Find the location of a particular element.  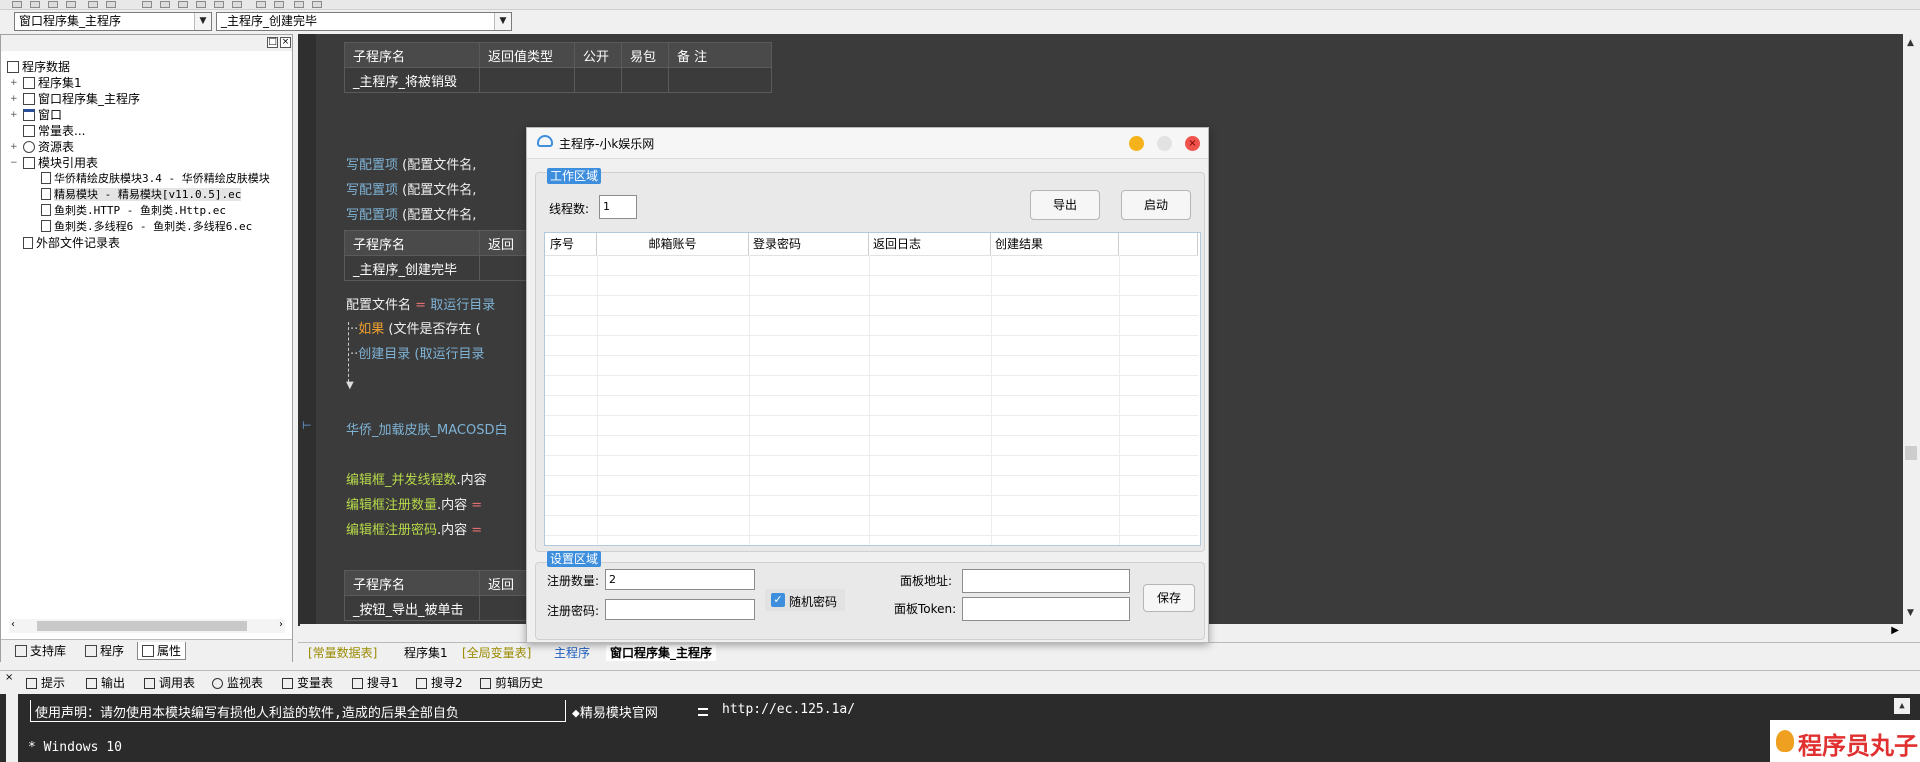

tab-search-1: 搜寻1 is located at coordinates (375, 683).